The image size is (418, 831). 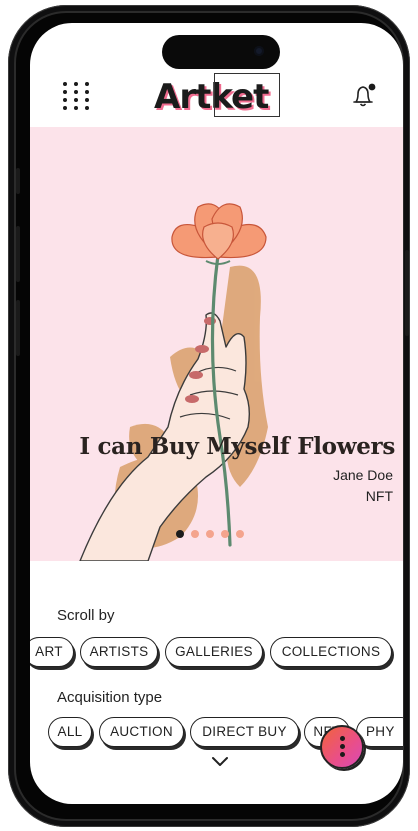 What do you see at coordinates (379, 496) in the screenshot?
I see `artwork-type: NFT` at bounding box center [379, 496].